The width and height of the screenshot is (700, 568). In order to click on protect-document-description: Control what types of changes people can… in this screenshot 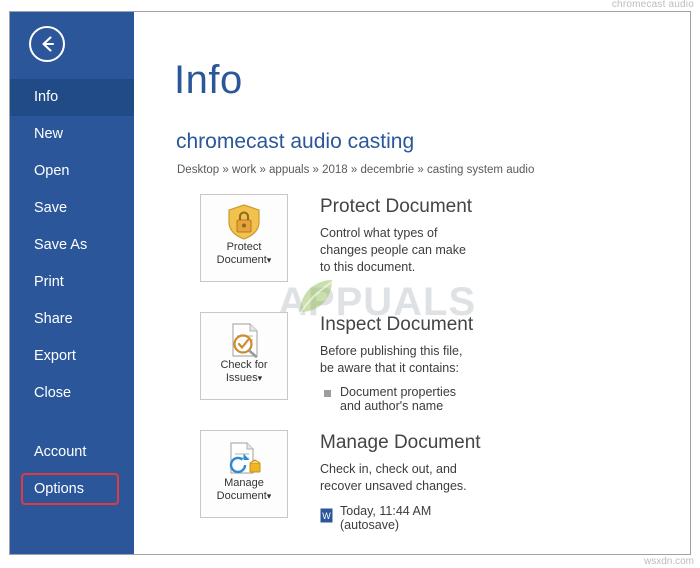, I will do `click(393, 250)`.